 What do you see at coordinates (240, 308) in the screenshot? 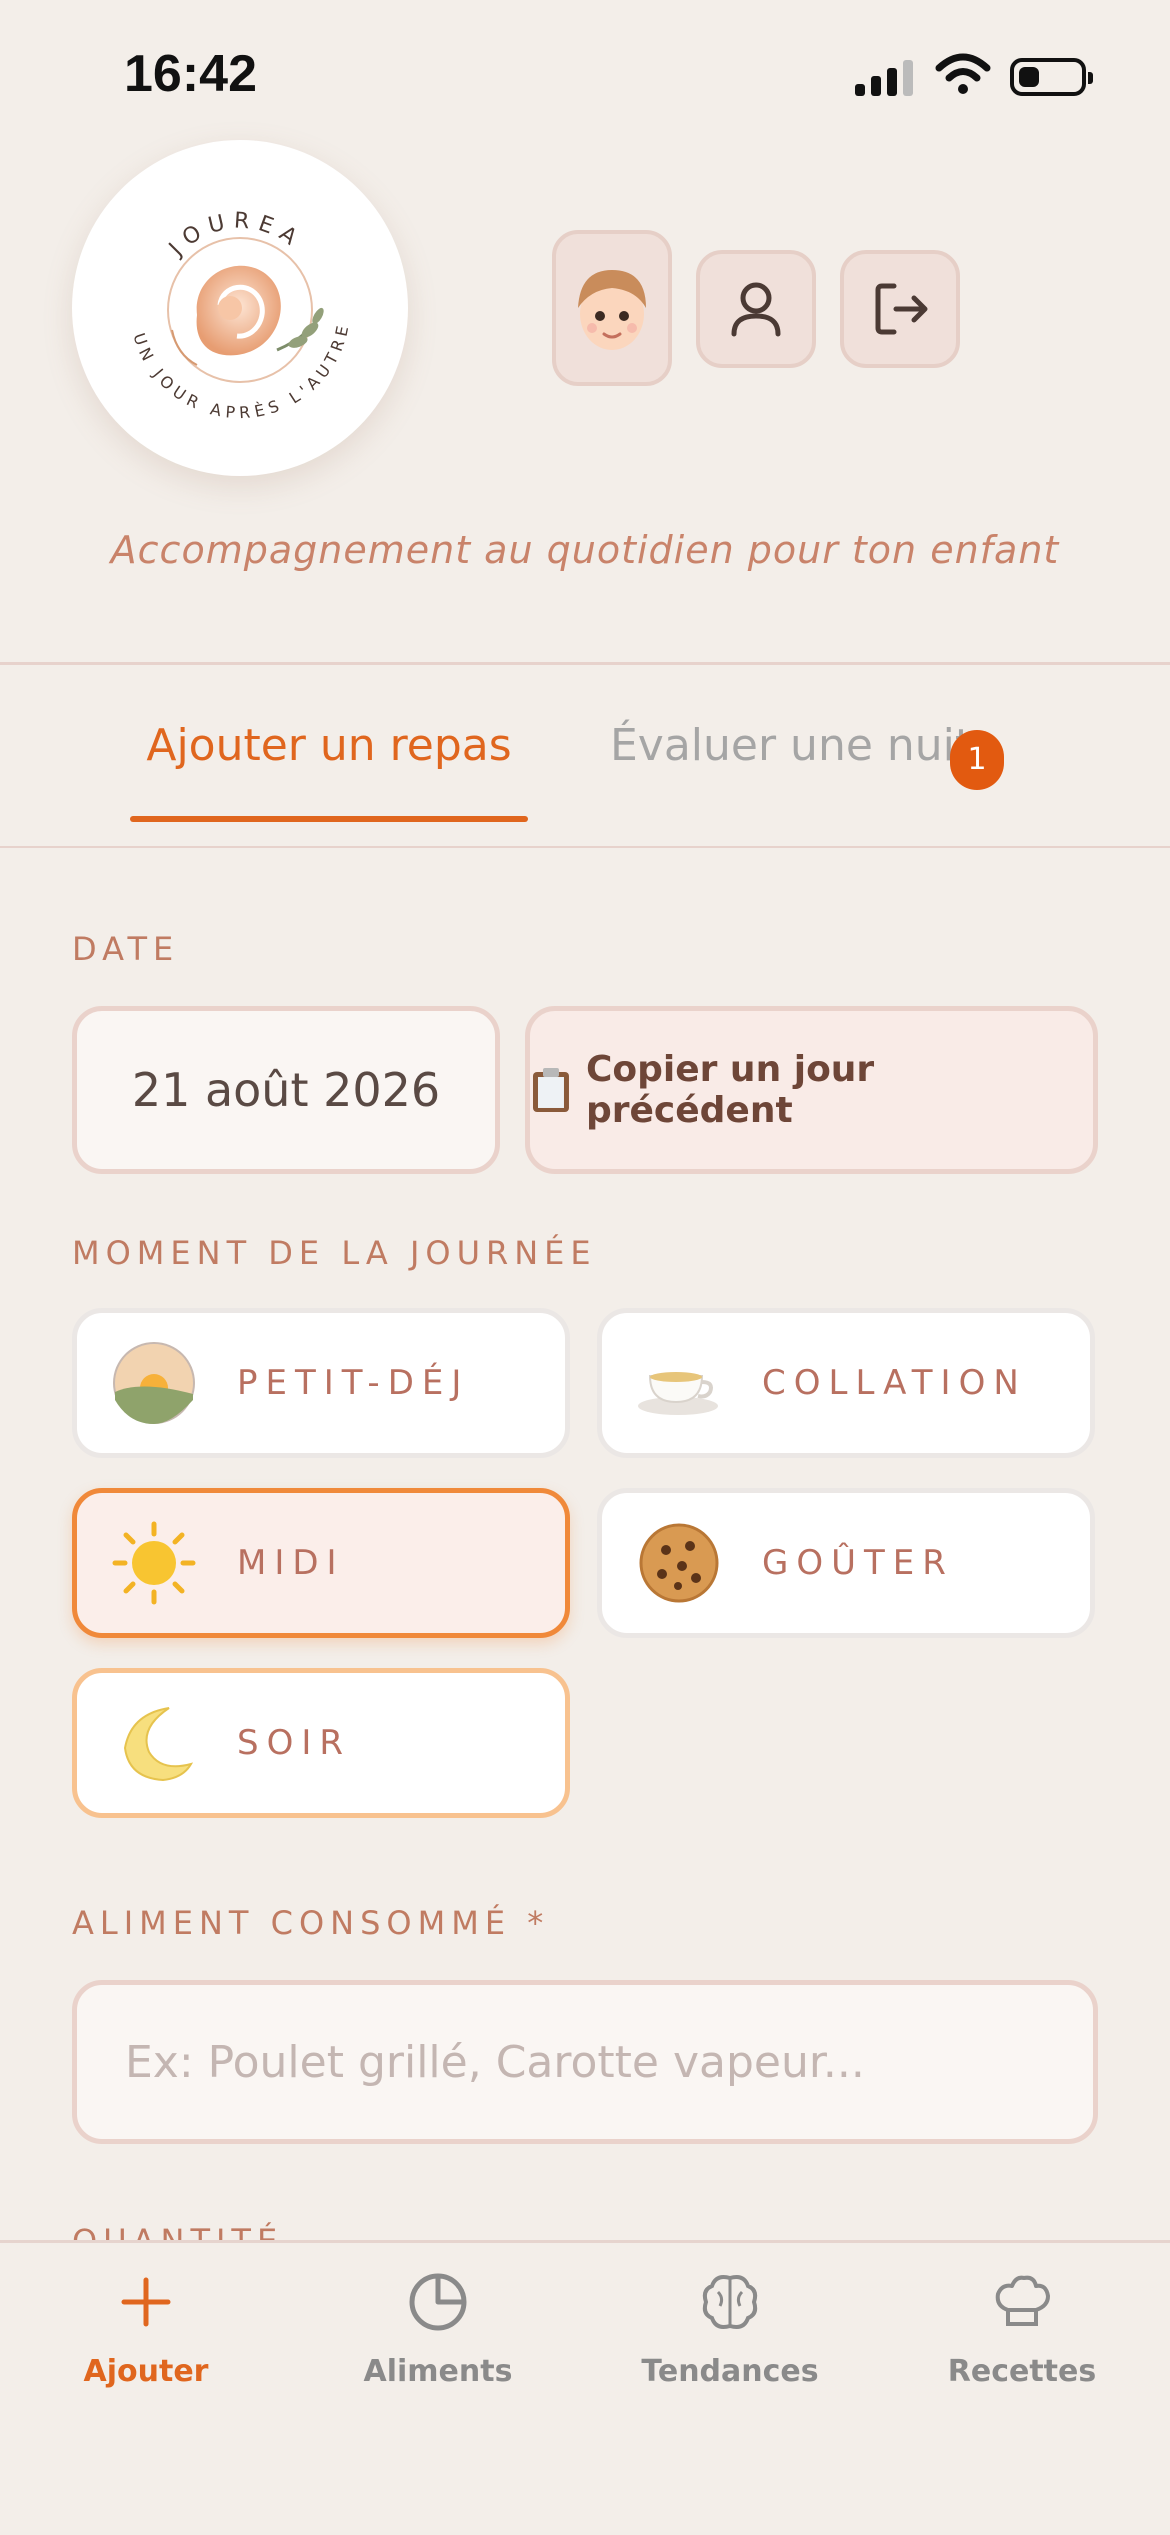
I see `app-logo: JOUREA UN JOUR APRÈS L'AUTRE` at bounding box center [240, 308].